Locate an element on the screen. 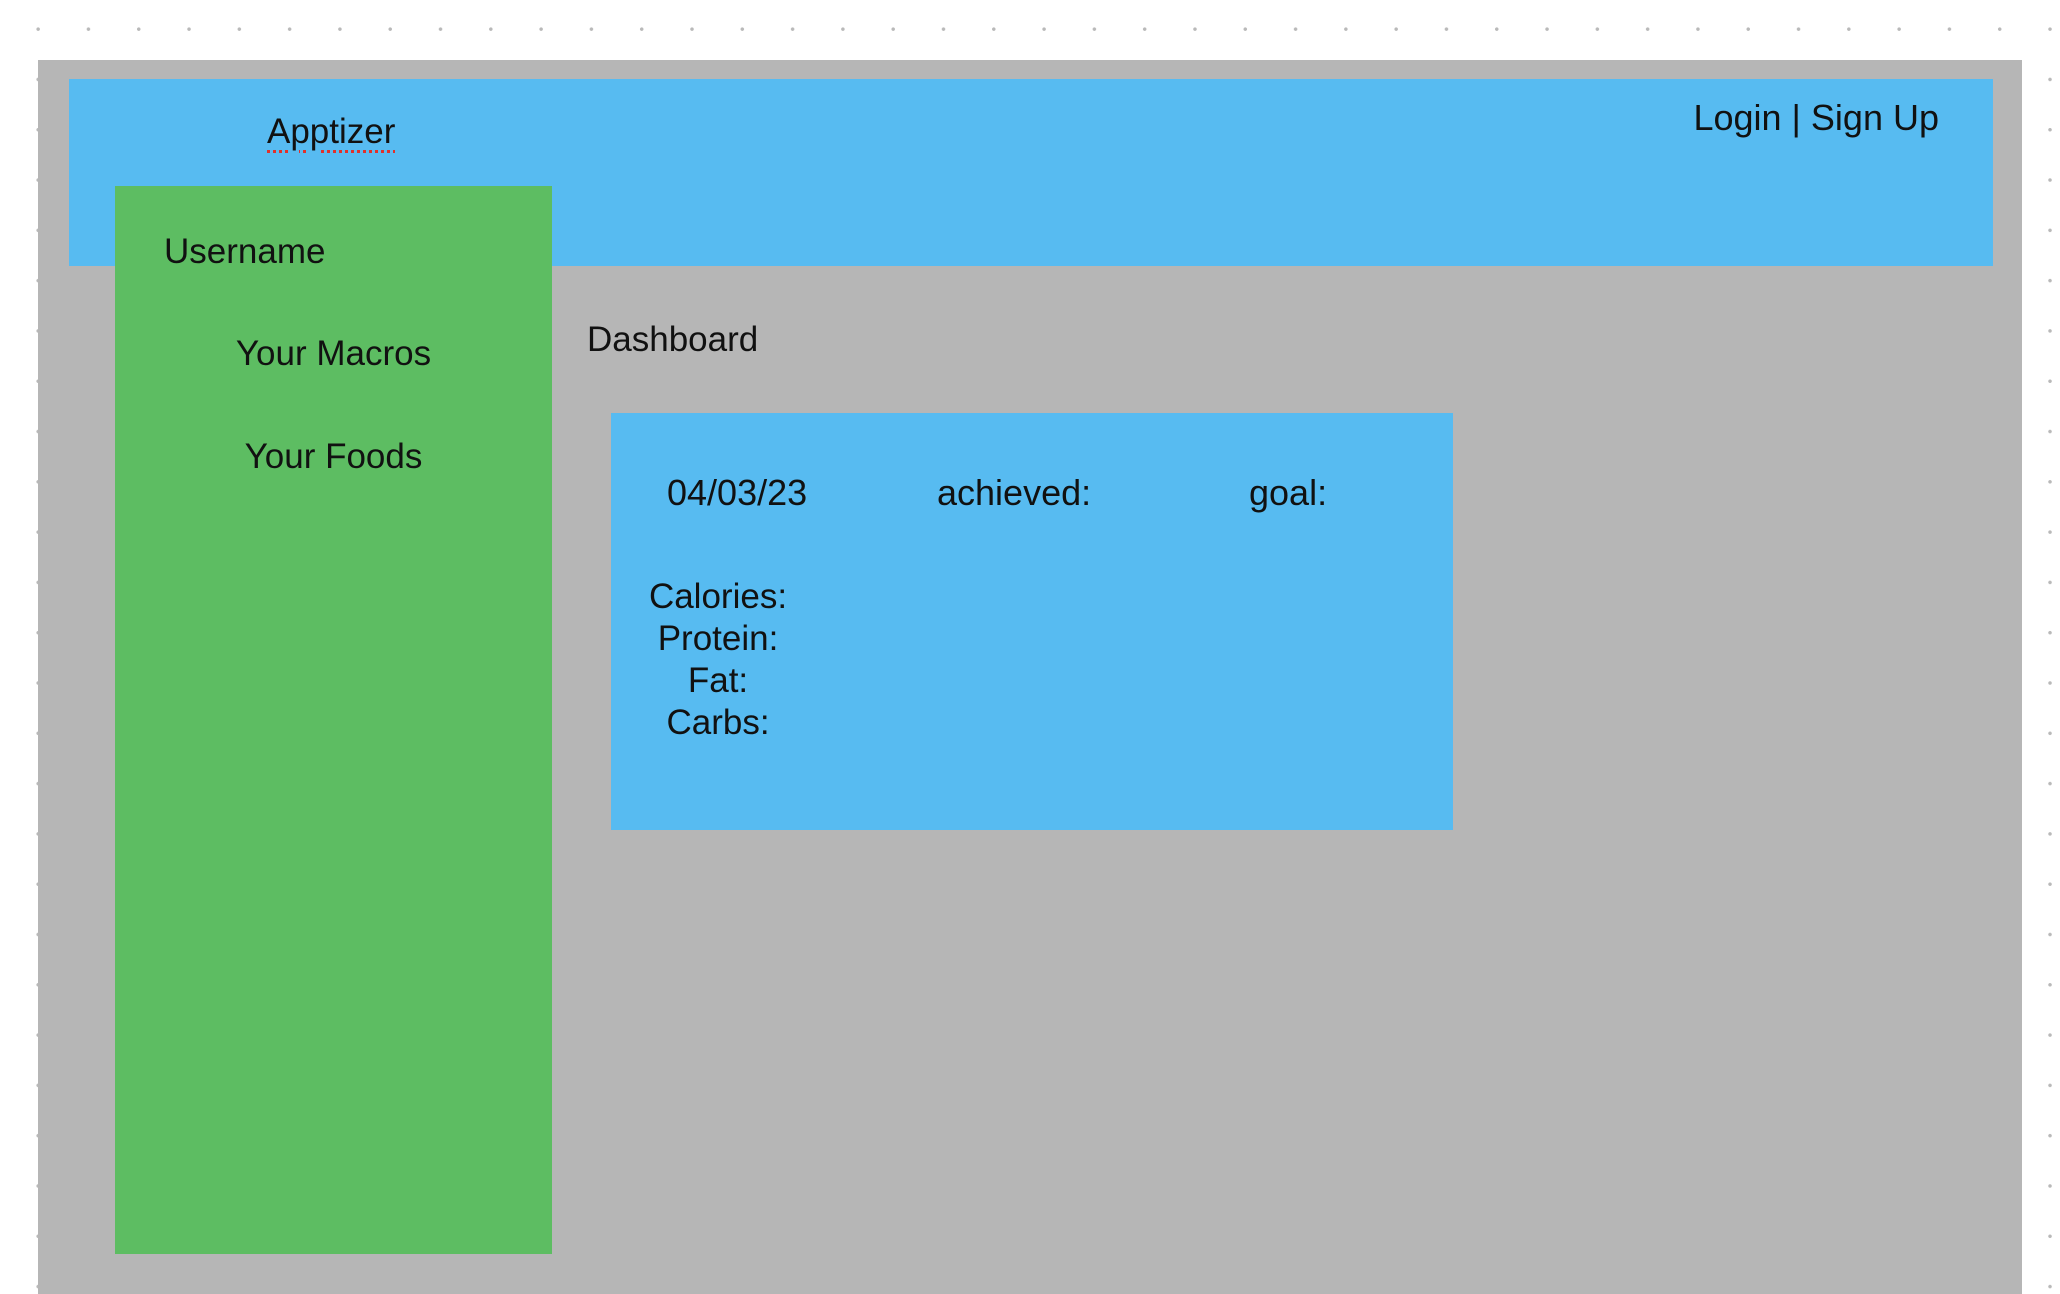  signup-link: Sign Up is located at coordinates (1875, 117).